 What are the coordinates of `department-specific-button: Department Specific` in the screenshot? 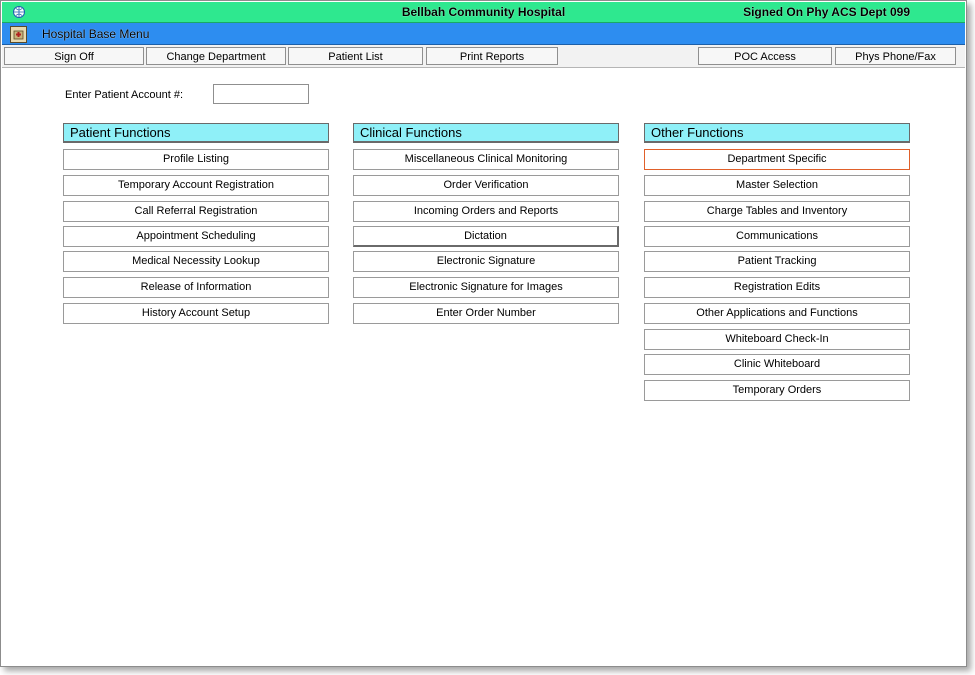 It's located at (777, 159).